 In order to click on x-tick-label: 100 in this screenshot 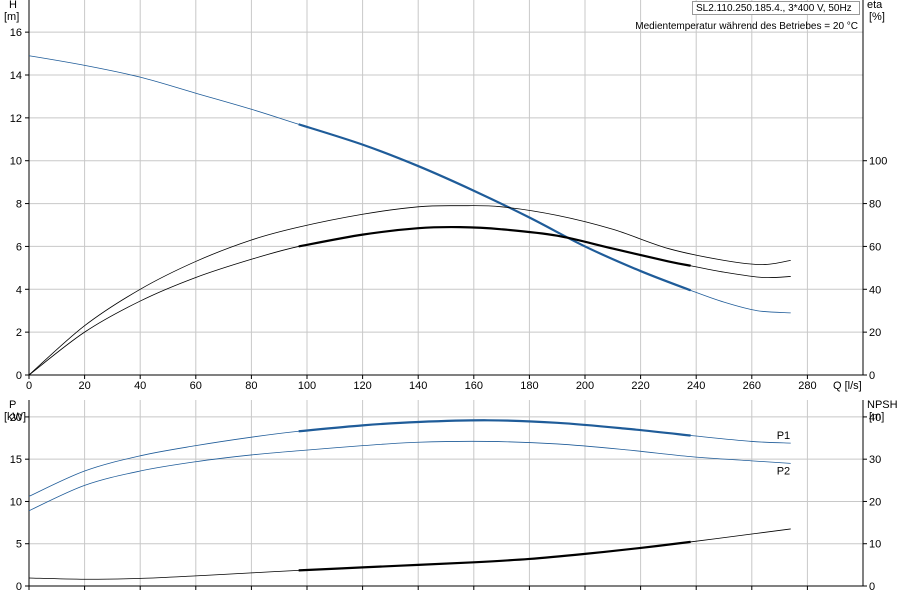, I will do `click(307, 386)`.